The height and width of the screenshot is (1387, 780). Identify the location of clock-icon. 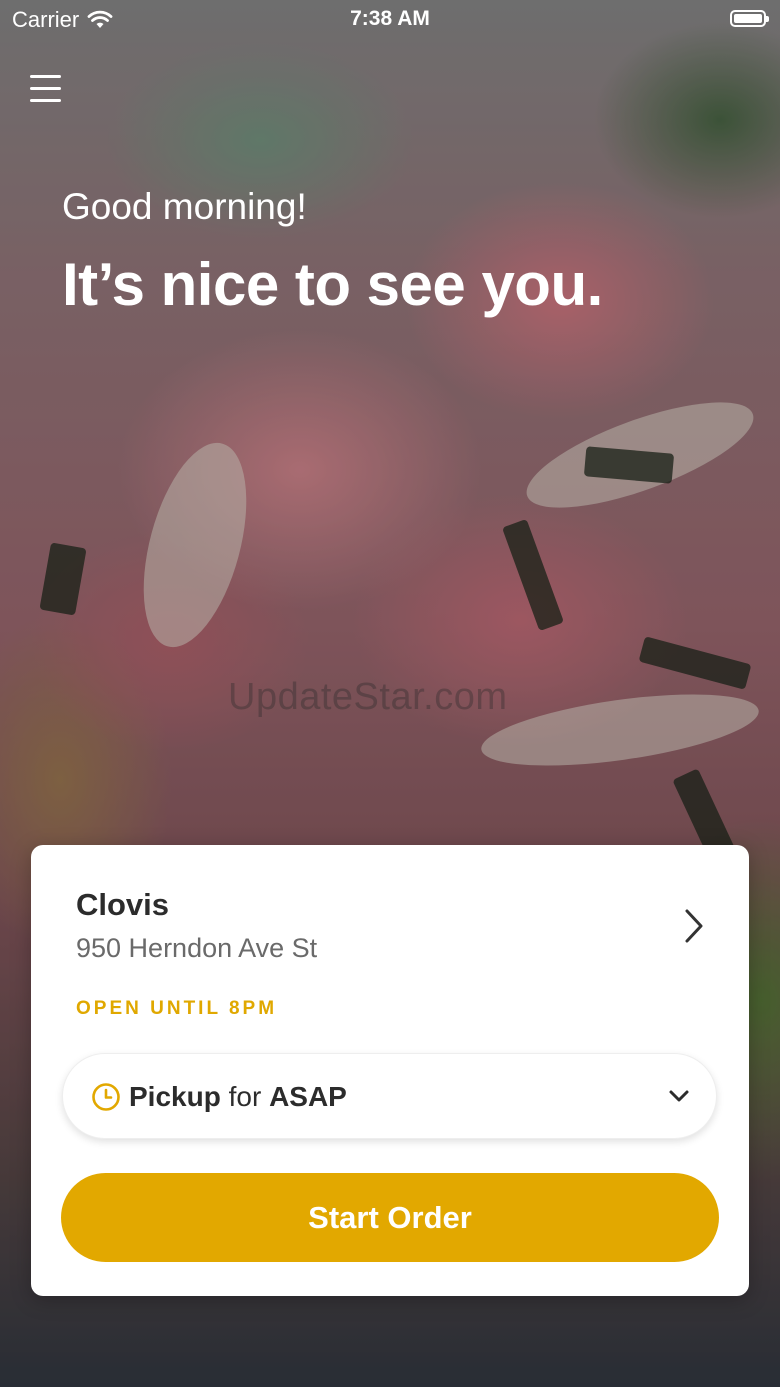
(106, 1097).